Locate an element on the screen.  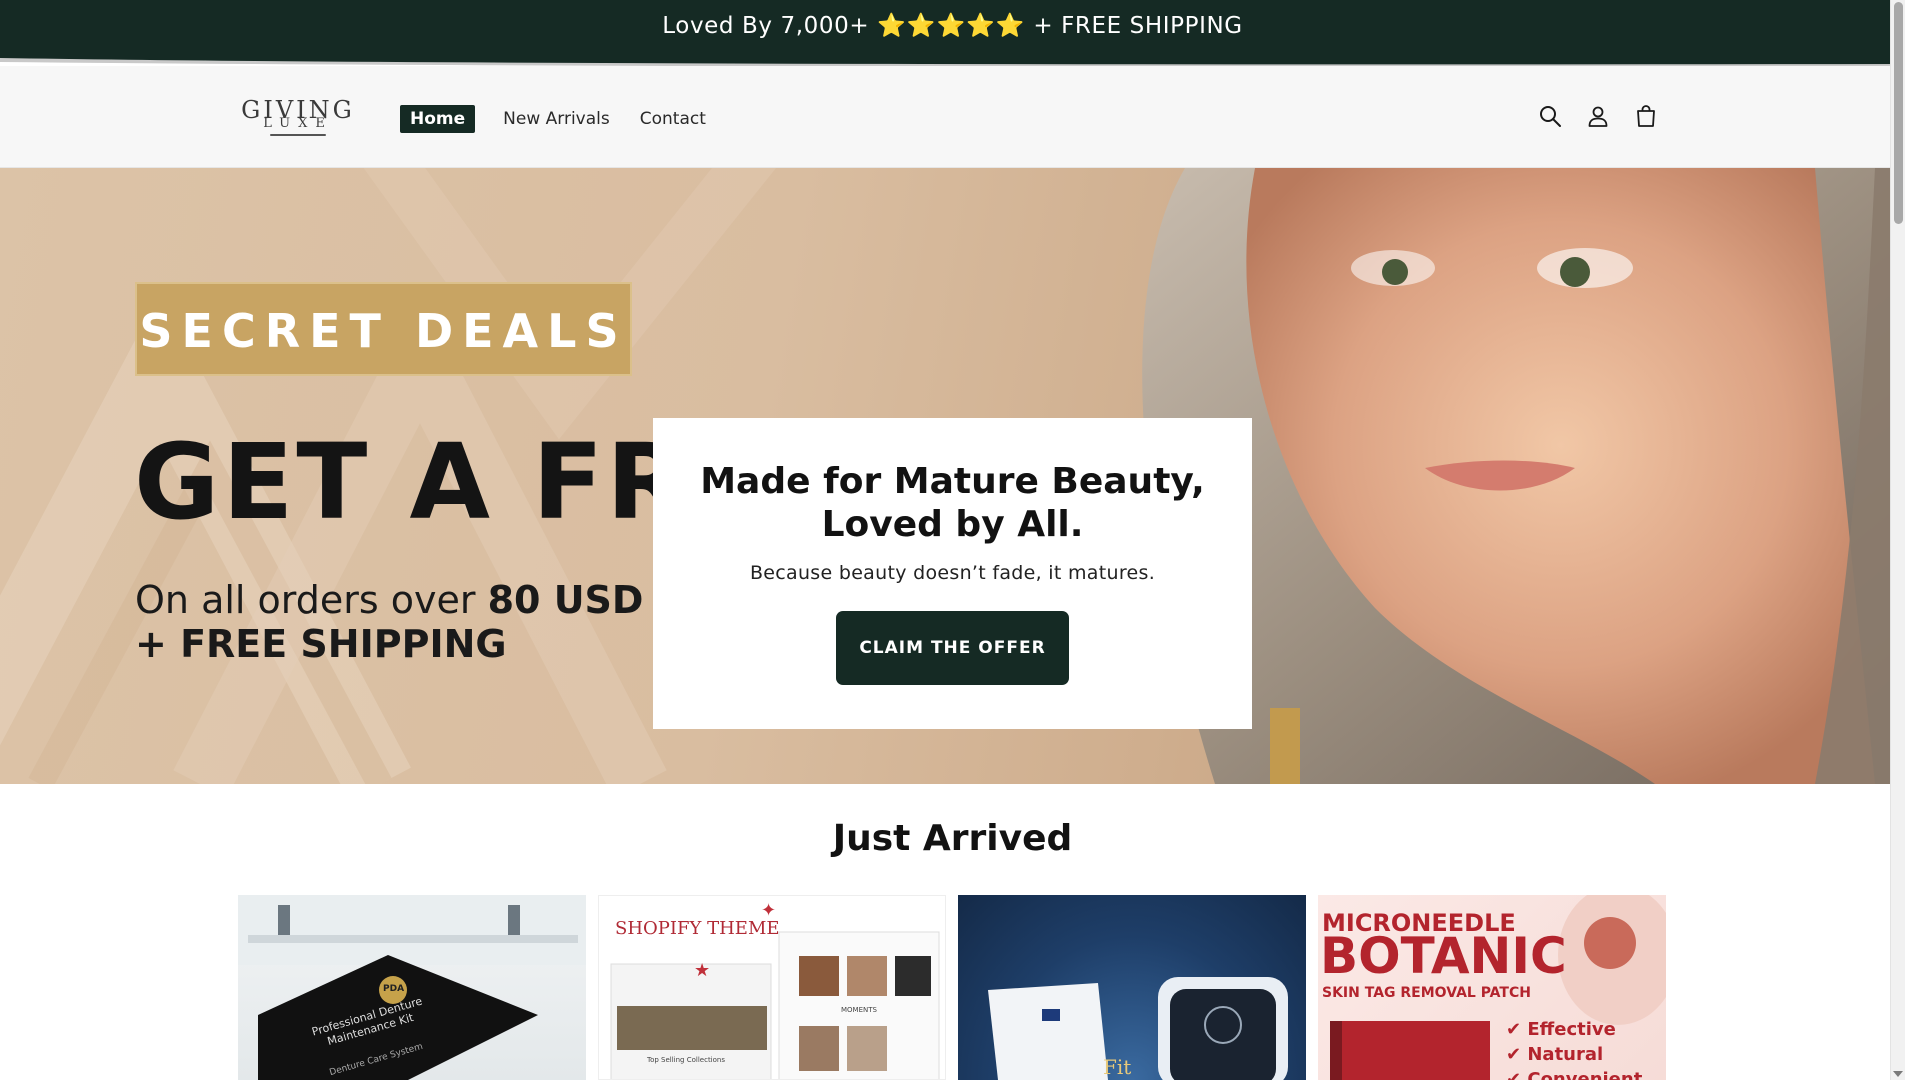
announcement-bar: Loved By 7,000+ ⭐⭐⭐⭐⭐ + FREE SHIPPING is located at coordinates (952, 34).